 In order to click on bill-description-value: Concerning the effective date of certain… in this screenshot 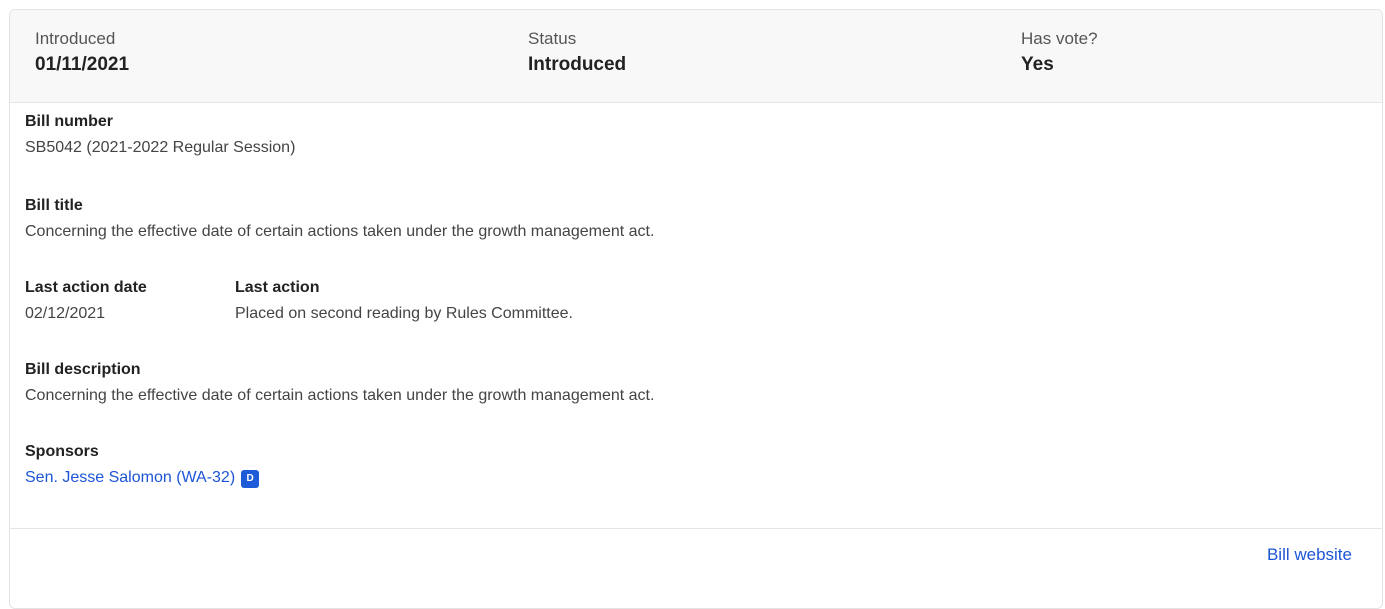, I will do `click(340, 395)`.